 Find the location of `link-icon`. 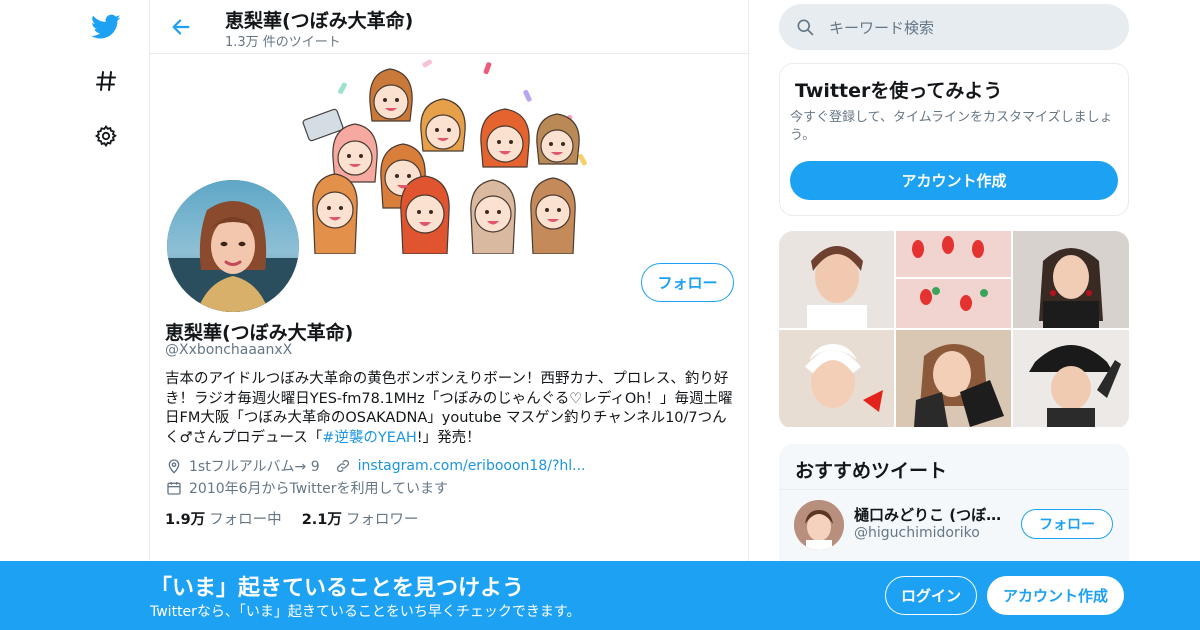

link-icon is located at coordinates (343, 466).